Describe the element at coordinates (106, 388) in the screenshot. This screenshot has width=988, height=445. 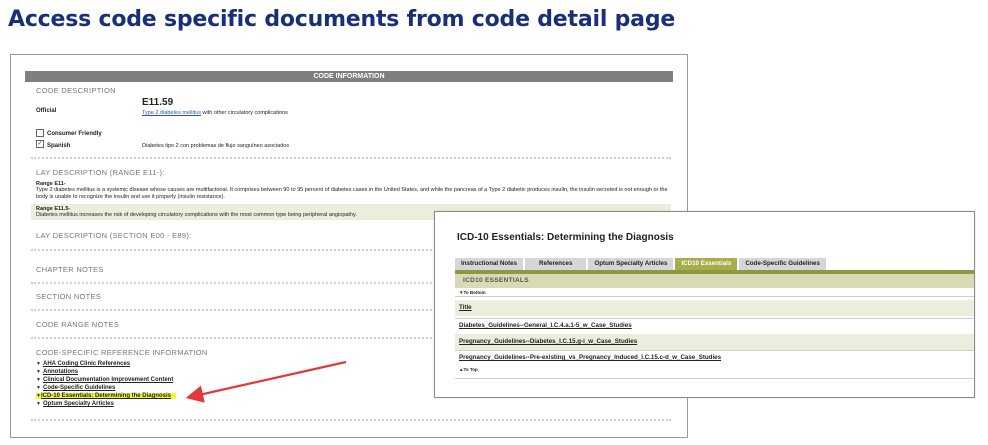
I see `ref-item-code-specific-guidelines: ▼ Code-Specific Guidelines` at that location.